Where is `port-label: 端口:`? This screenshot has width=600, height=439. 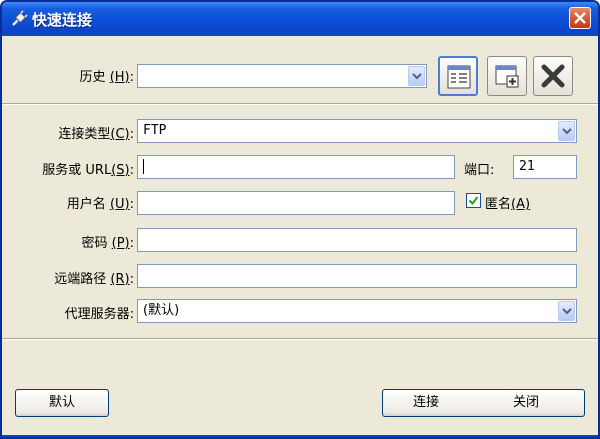 port-label: 端口: is located at coordinates (479, 170).